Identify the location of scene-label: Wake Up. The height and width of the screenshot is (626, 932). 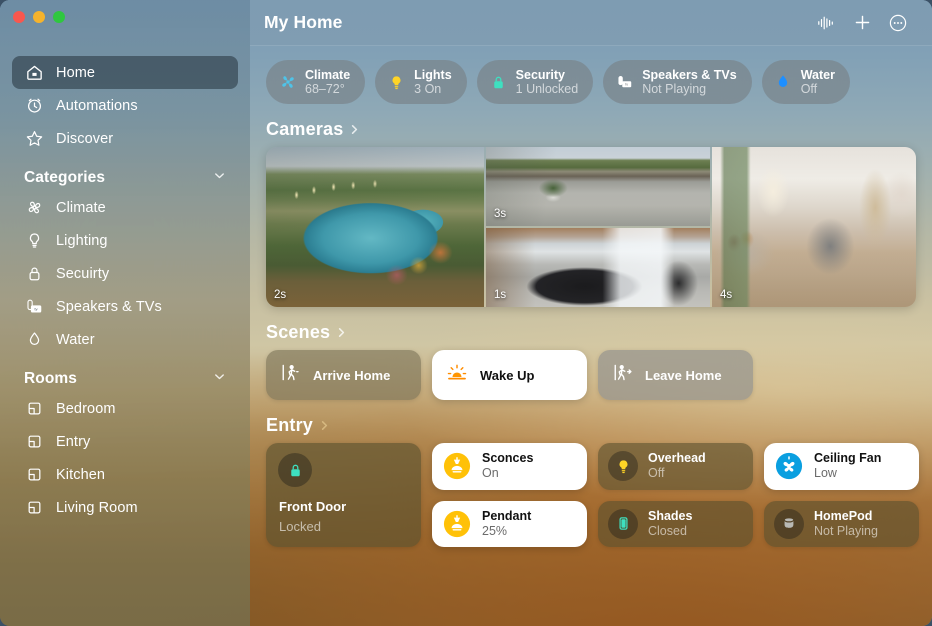
(507, 375).